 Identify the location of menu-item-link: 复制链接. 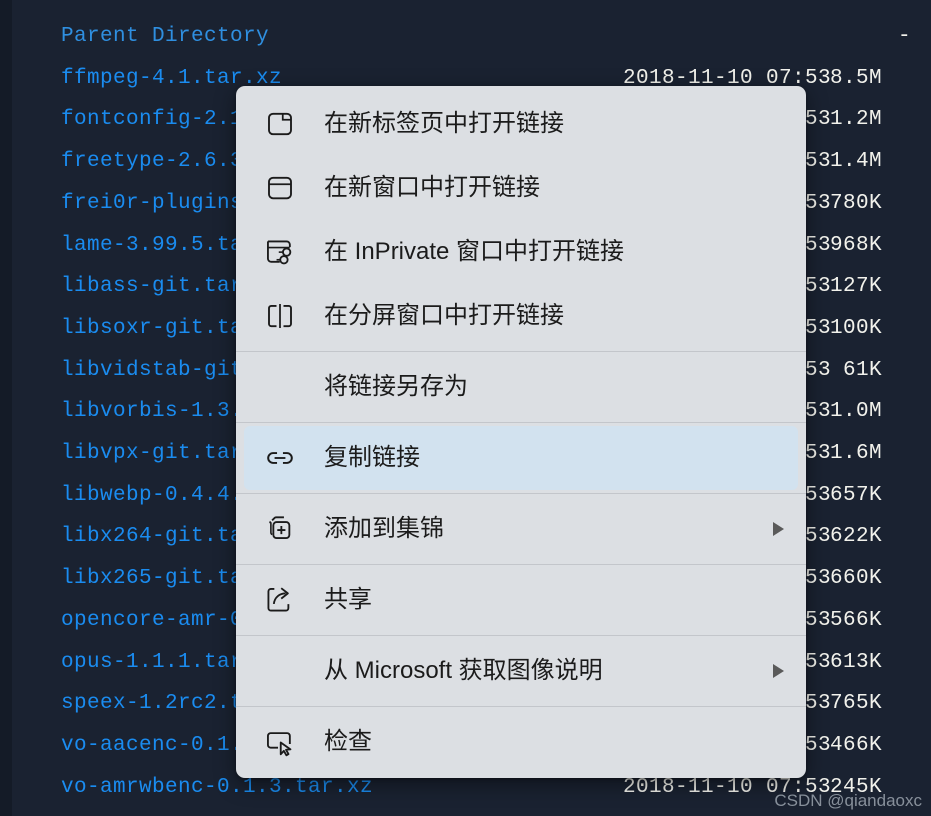
(521, 458).